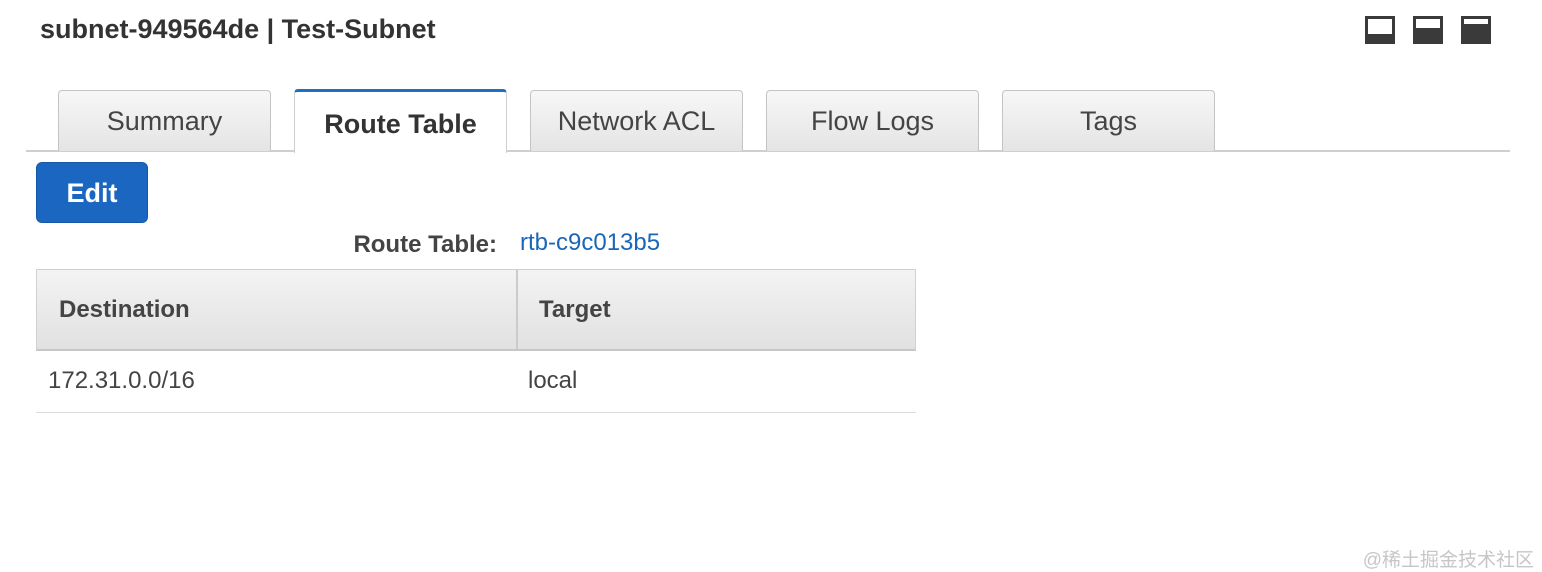 The image size is (1542, 572). What do you see at coordinates (1448, 560) in the screenshot?
I see `watermark: @稀土掘金技术社区` at bounding box center [1448, 560].